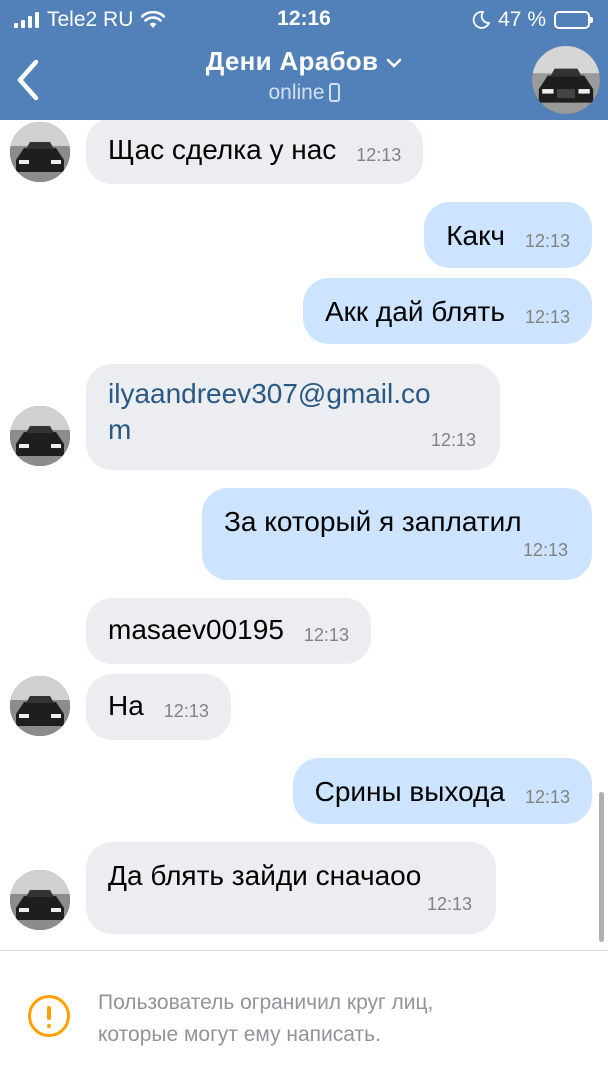 Image resolution: width=608 pixels, height=1080 pixels. I want to click on link-line: m, so click(120, 429).